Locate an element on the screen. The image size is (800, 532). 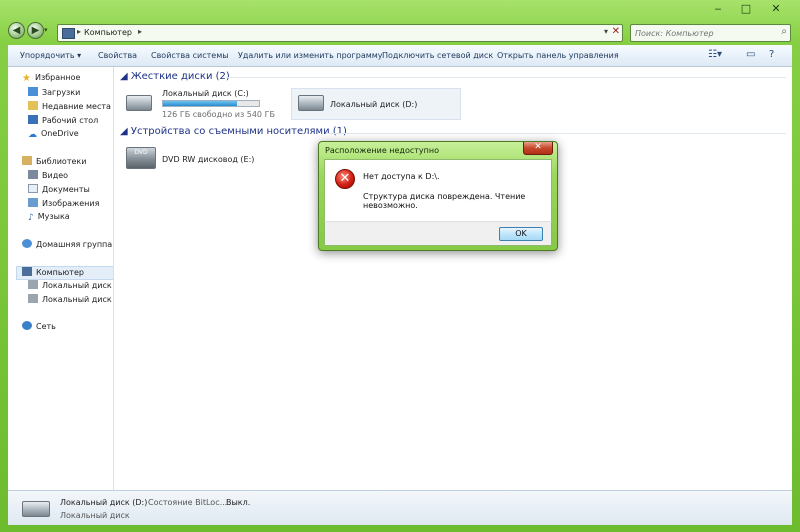
error-icon: ✕ is located at coordinates (345, 179).